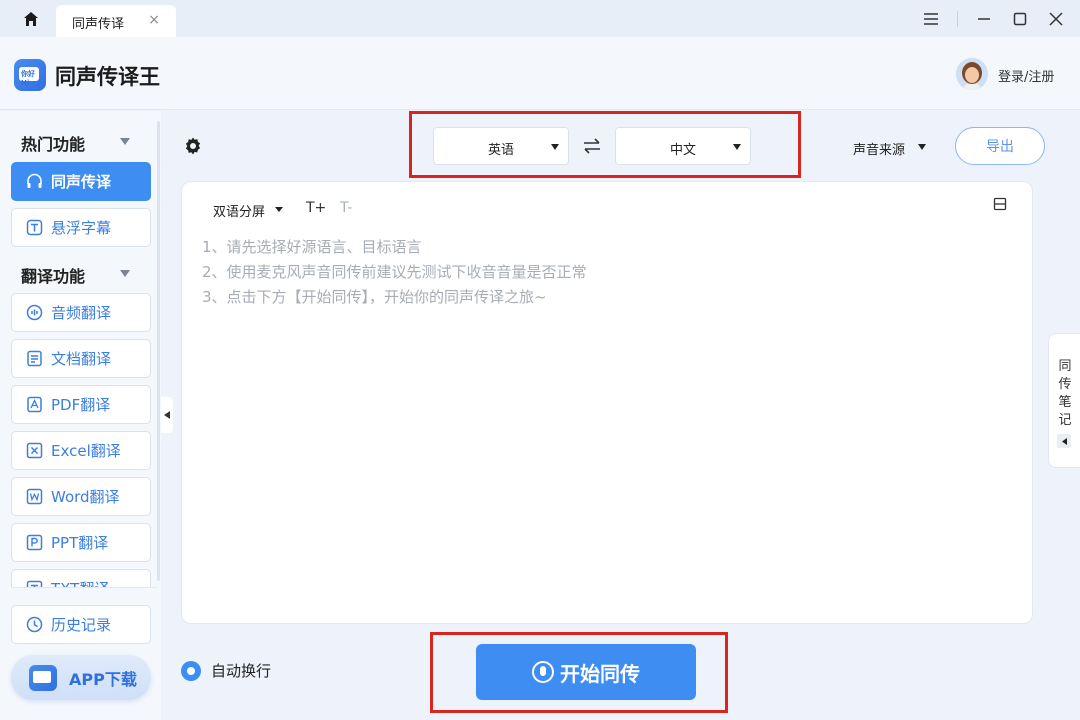 The width and height of the screenshot is (1080, 720). I want to click on auto-wrap-option: 自动换行, so click(226, 670).